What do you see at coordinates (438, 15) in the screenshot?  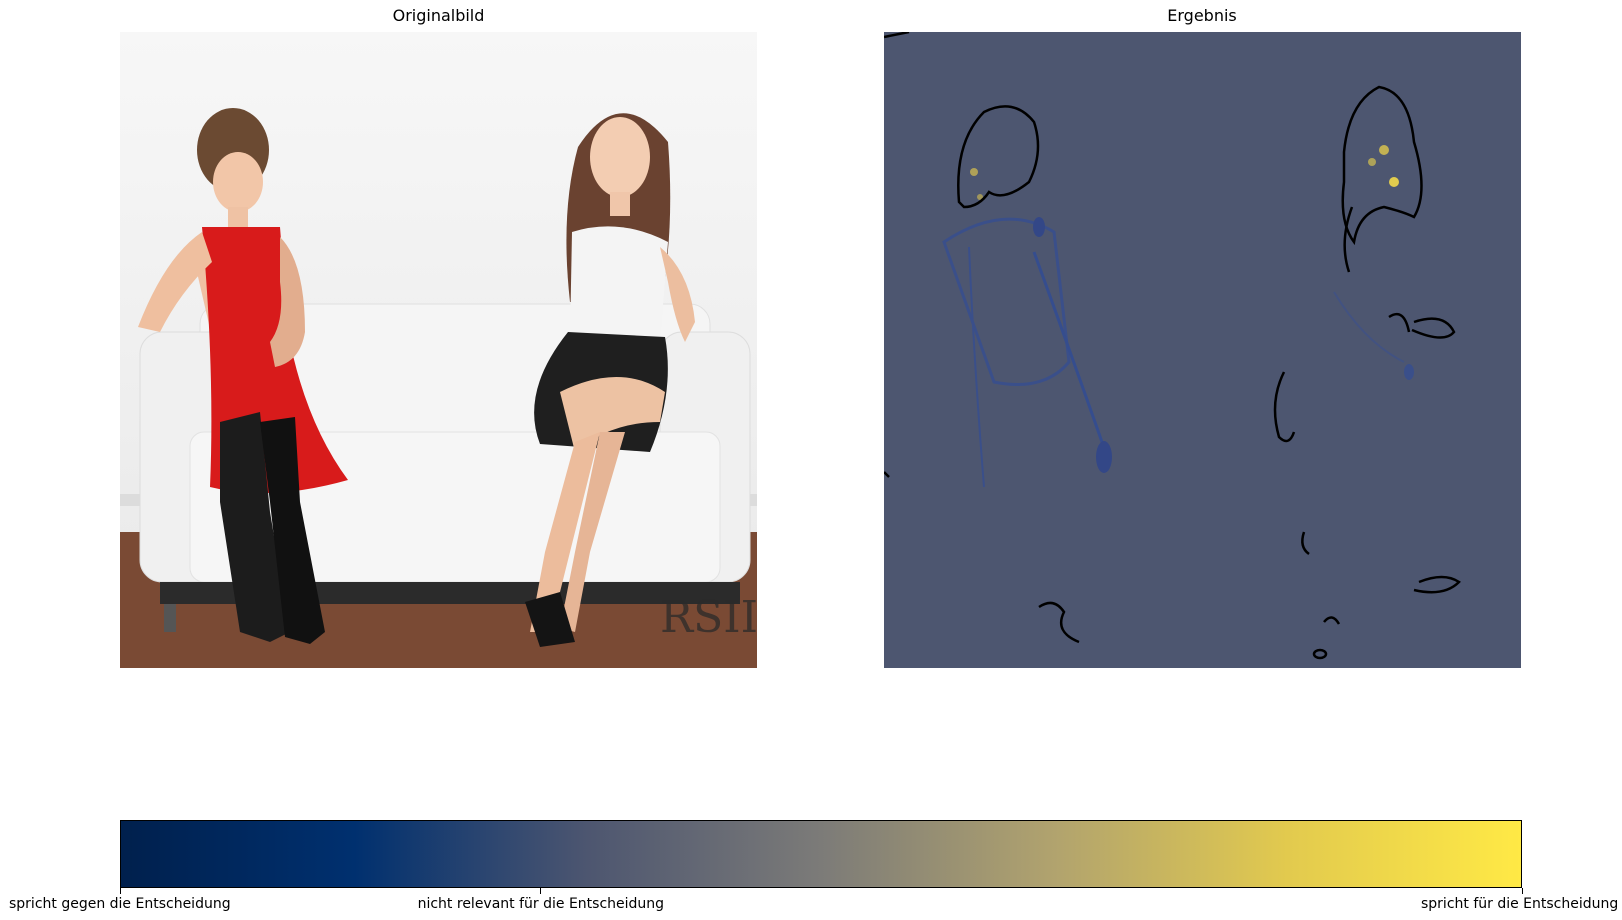 I see `original-image-title: Originalbild` at bounding box center [438, 15].